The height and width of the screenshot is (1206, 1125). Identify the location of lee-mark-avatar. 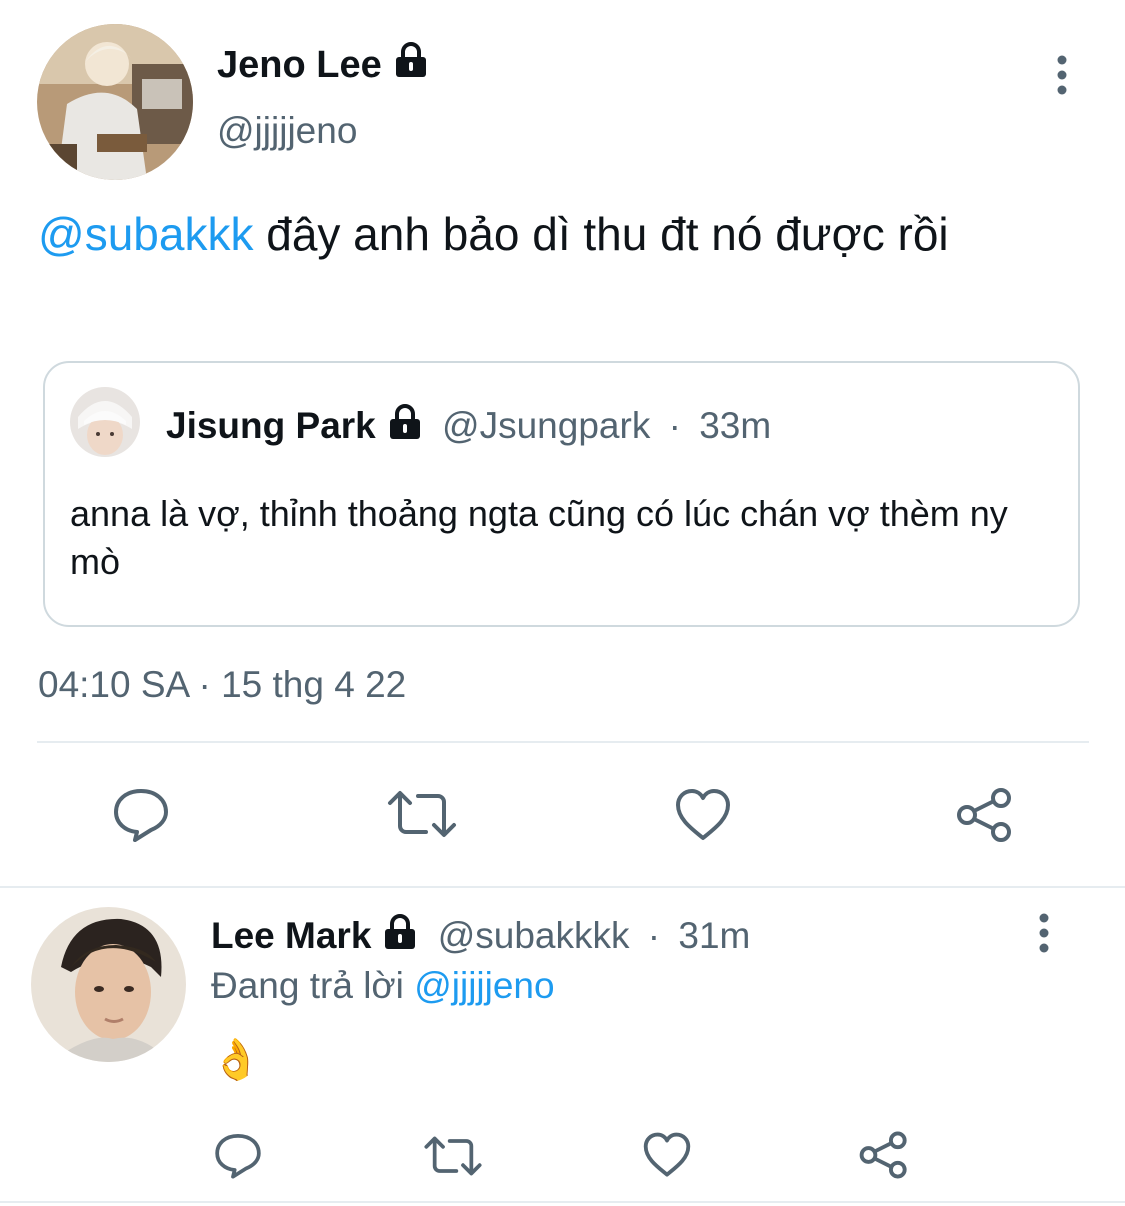
(108, 984).